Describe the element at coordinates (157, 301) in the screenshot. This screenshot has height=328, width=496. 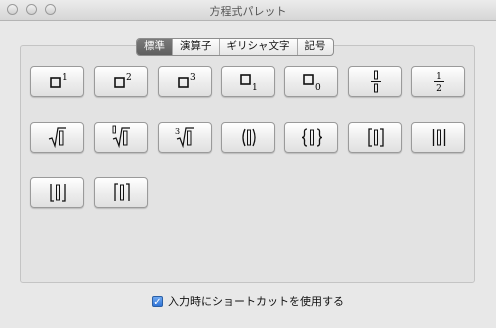
I see `shortcut-checkbox: ✓` at that location.